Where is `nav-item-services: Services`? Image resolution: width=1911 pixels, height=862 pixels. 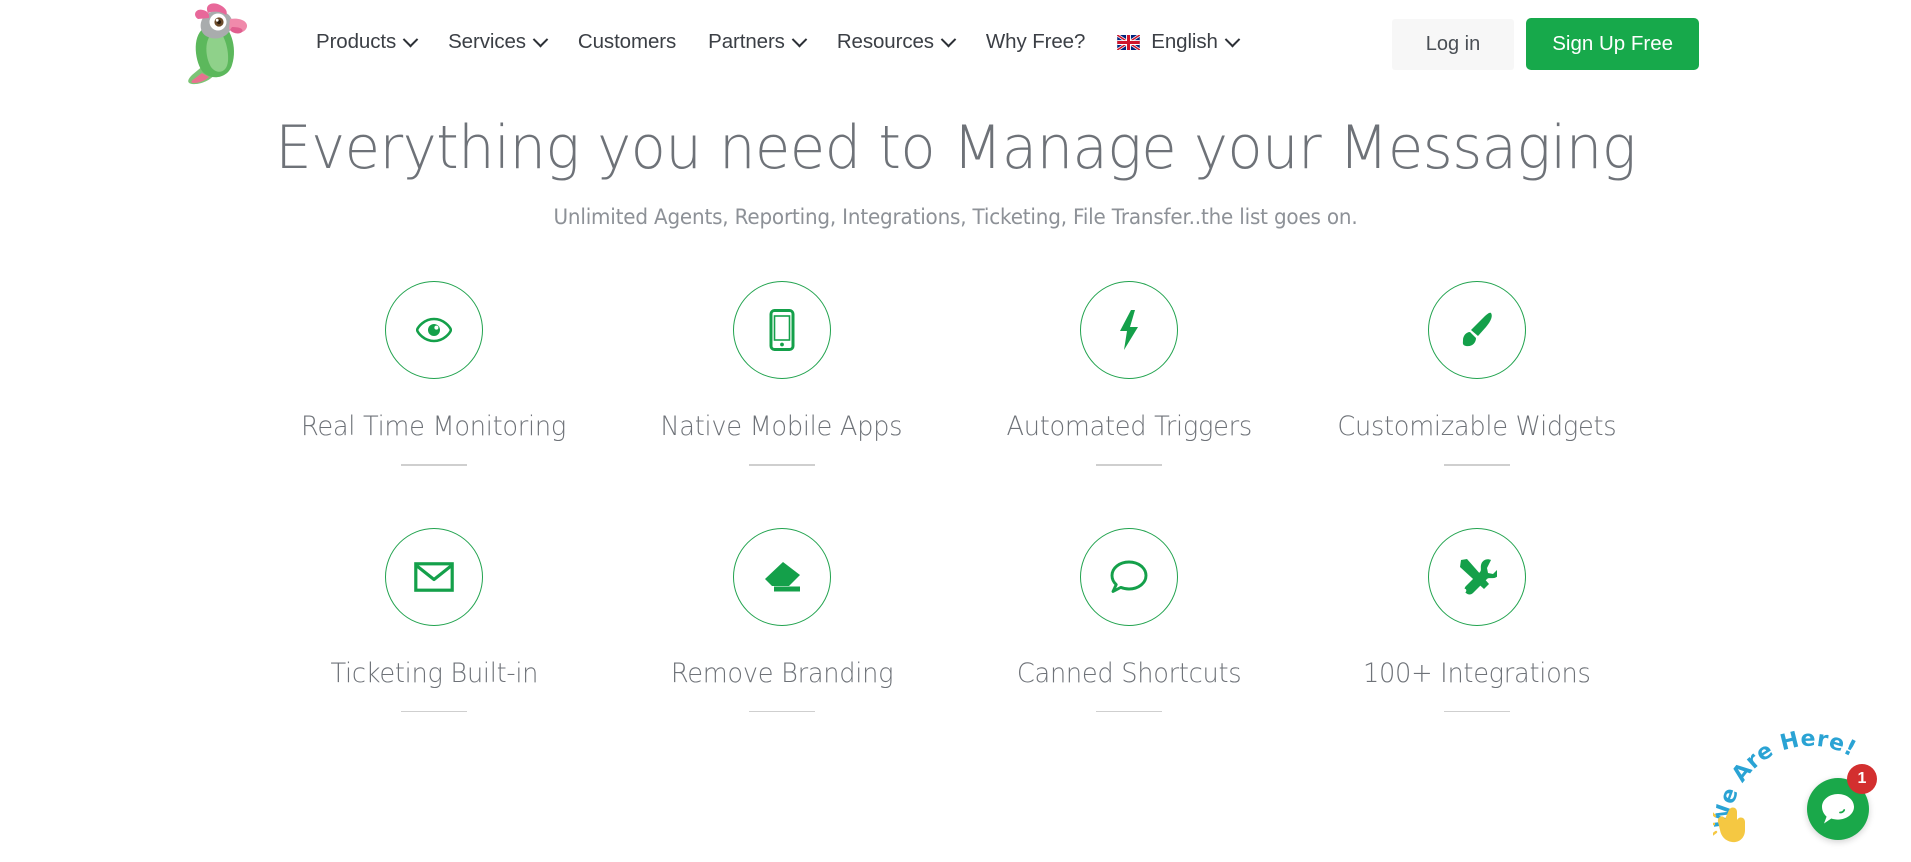
nav-item-services: Services is located at coordinates (497, 42).